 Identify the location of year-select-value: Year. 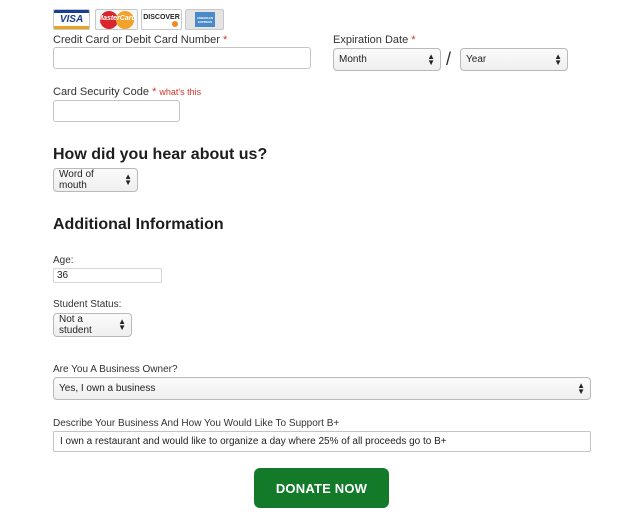
(476, 59).